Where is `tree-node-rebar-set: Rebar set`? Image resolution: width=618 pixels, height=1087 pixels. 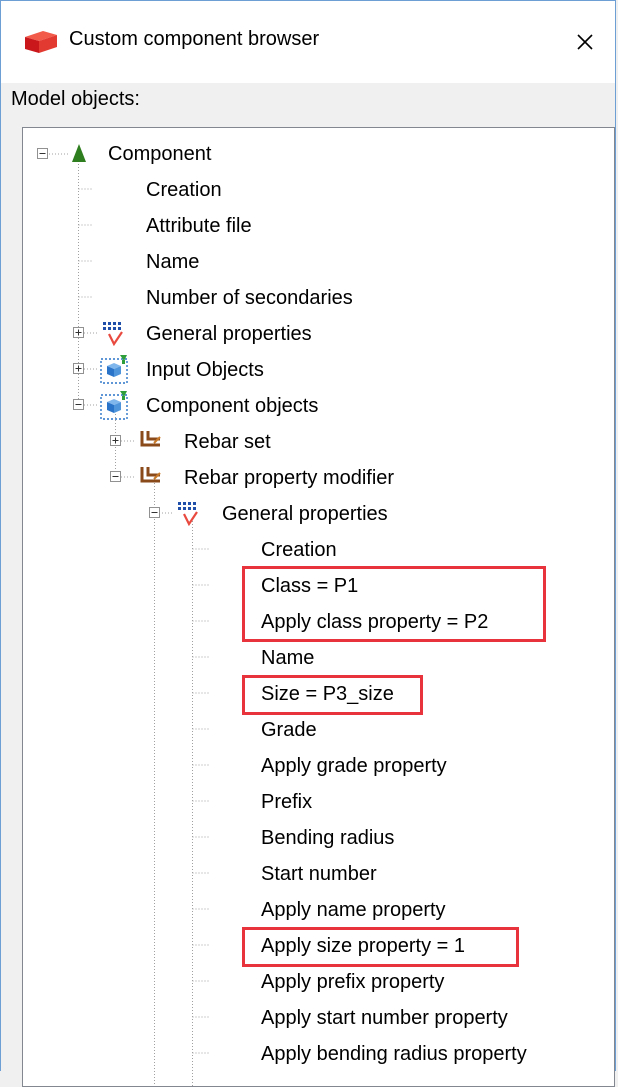
tree-node-rebar-set: Rebar set is located at coordinates (227, 442).